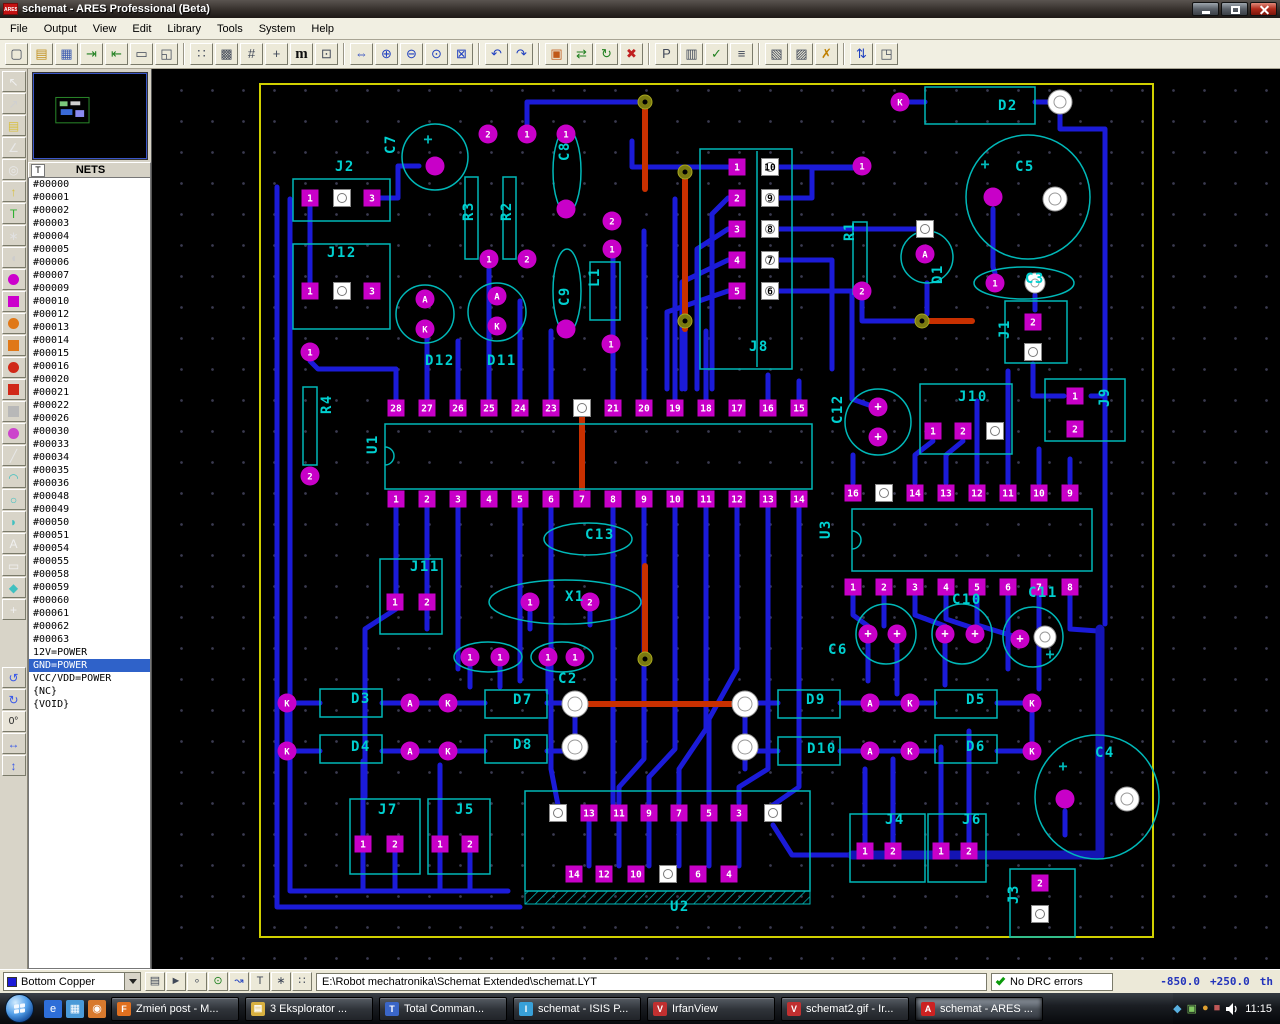 This screenshot has height=1024, width=1280. Describe the element at coordinates (1263, 9) in the screenshot. I see `close-button` at that location.